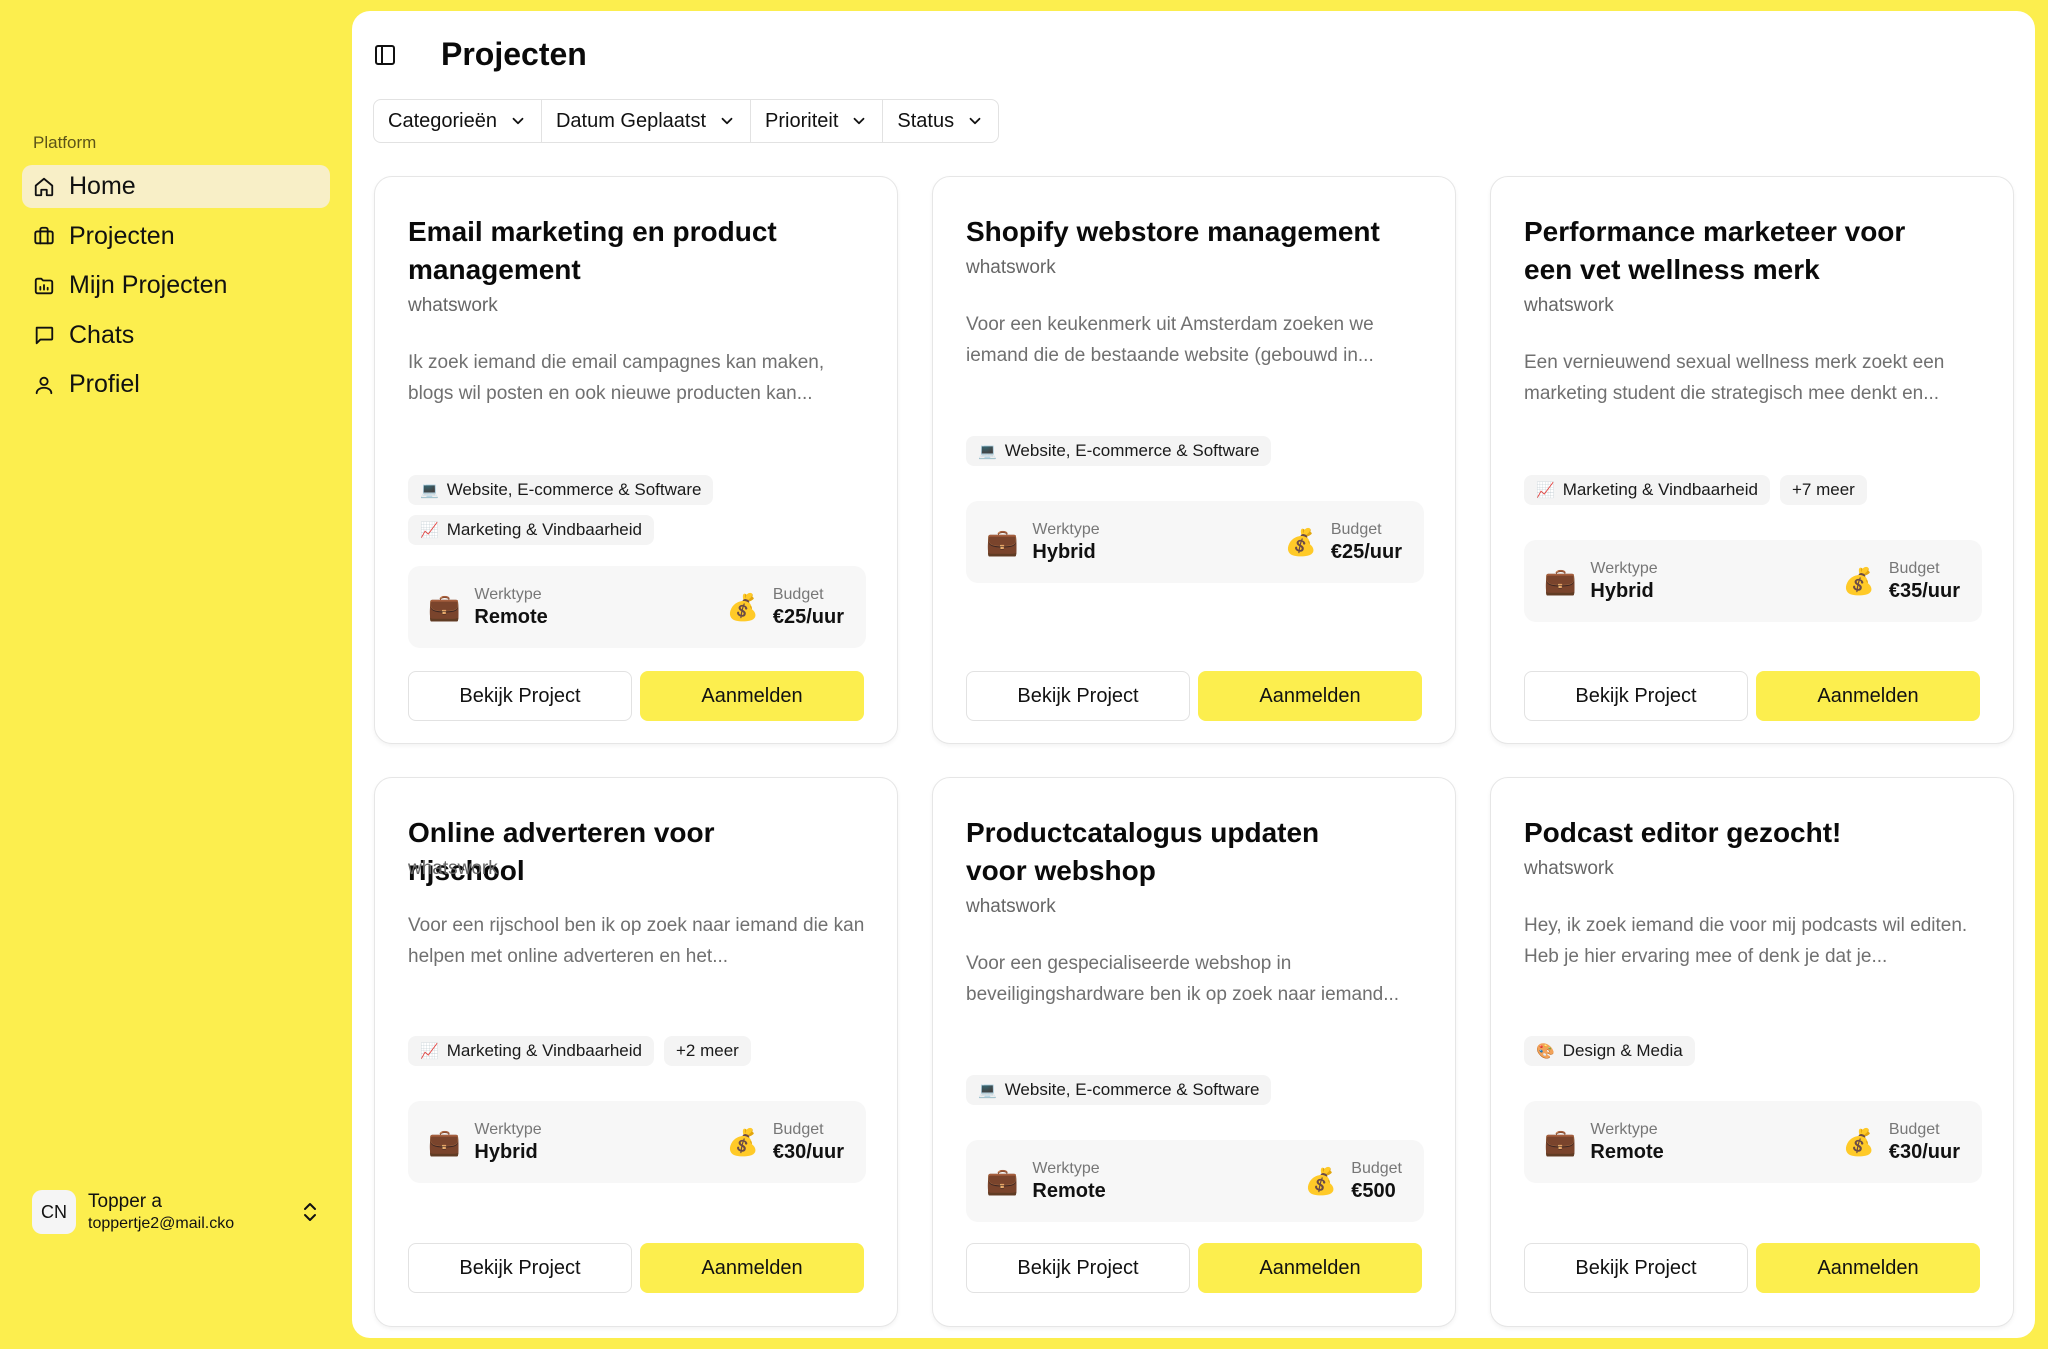 Image resolution: width=2048 pixels, height=1349 pixels. What do you see at coordinates (176, 1212) in the screenshot?
I see `user-menu: CN Topper a toppertje2@mail.cko` at bounding box center [176, 1212].